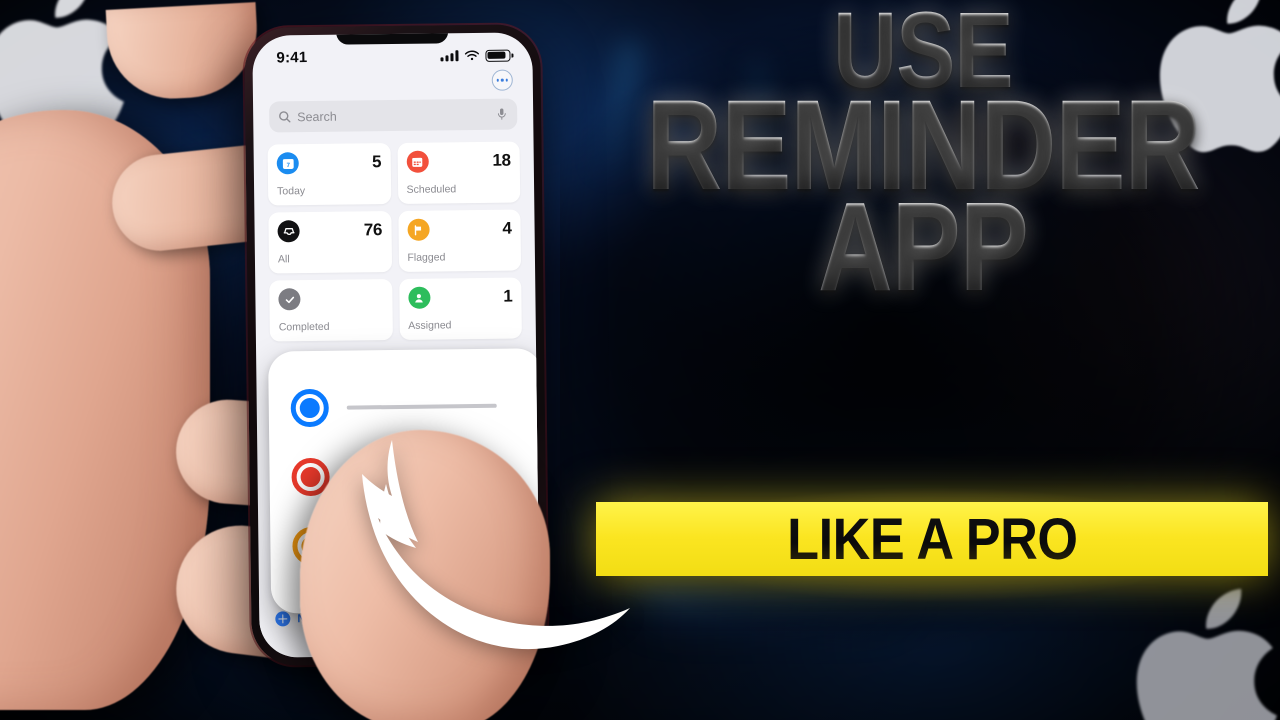 This screenshot has width=1280, height=720. I want to click on list-label: All, so click(283, 259).